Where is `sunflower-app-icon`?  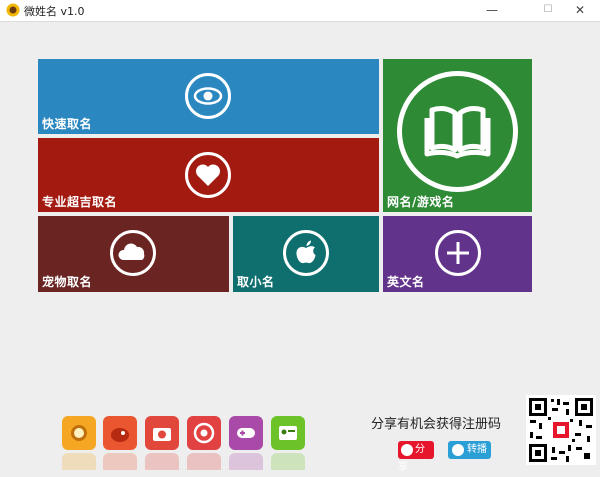 sunflower-app-icon is located at coordinates (13, 10).